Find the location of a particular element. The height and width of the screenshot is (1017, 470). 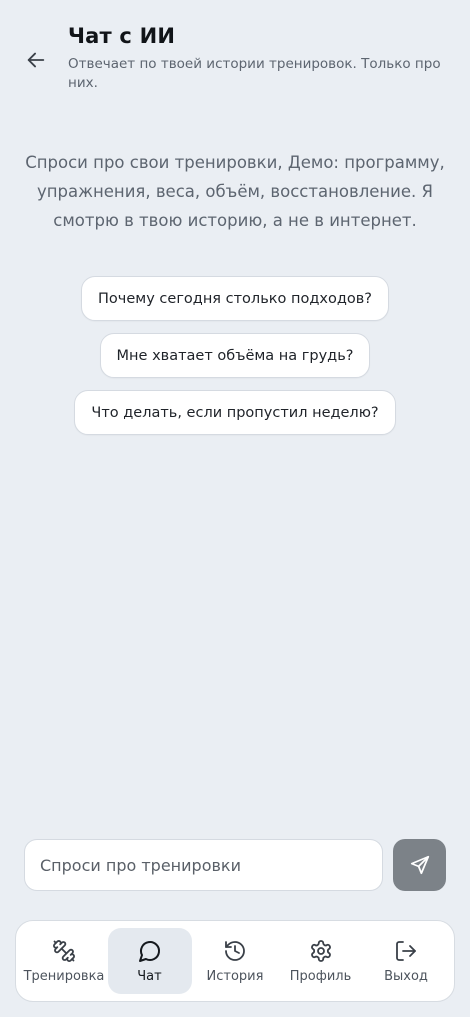

composer is located at coordinates (235, 865).